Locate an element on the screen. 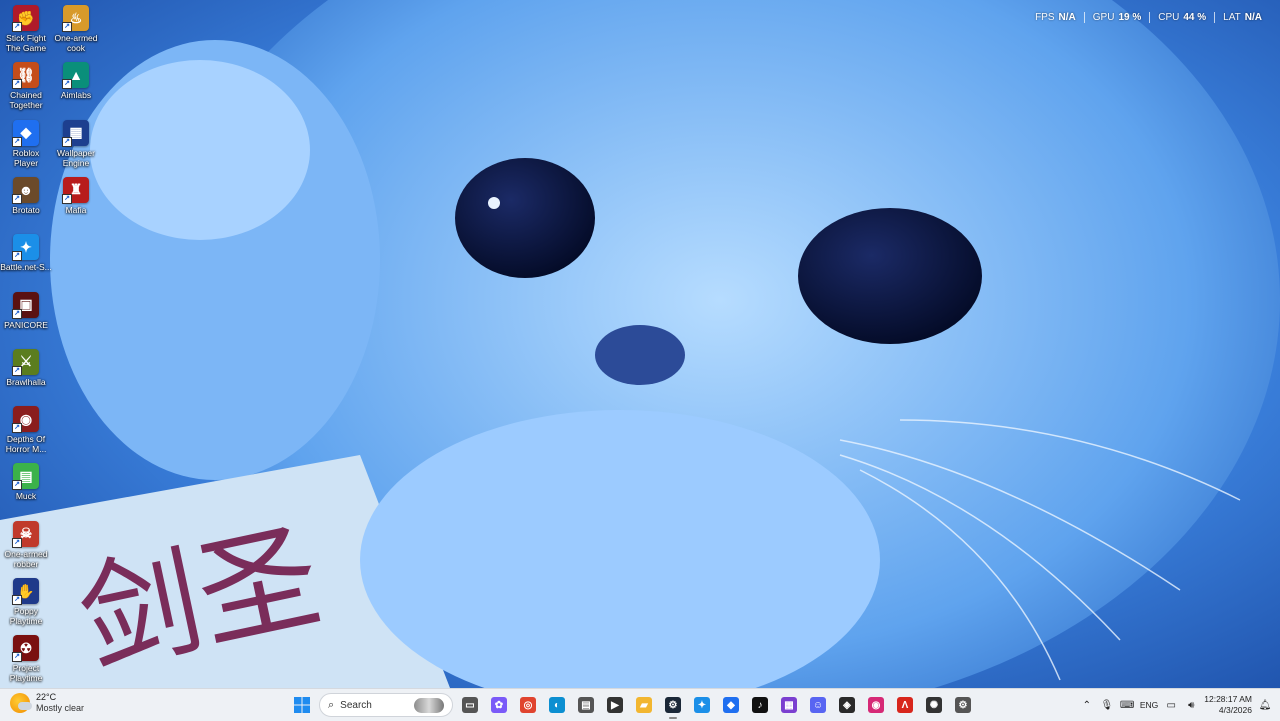 The height and width of the screenshot is (721, 1280). weather-condition: Mostly clear is located at coordinates (60, 708).